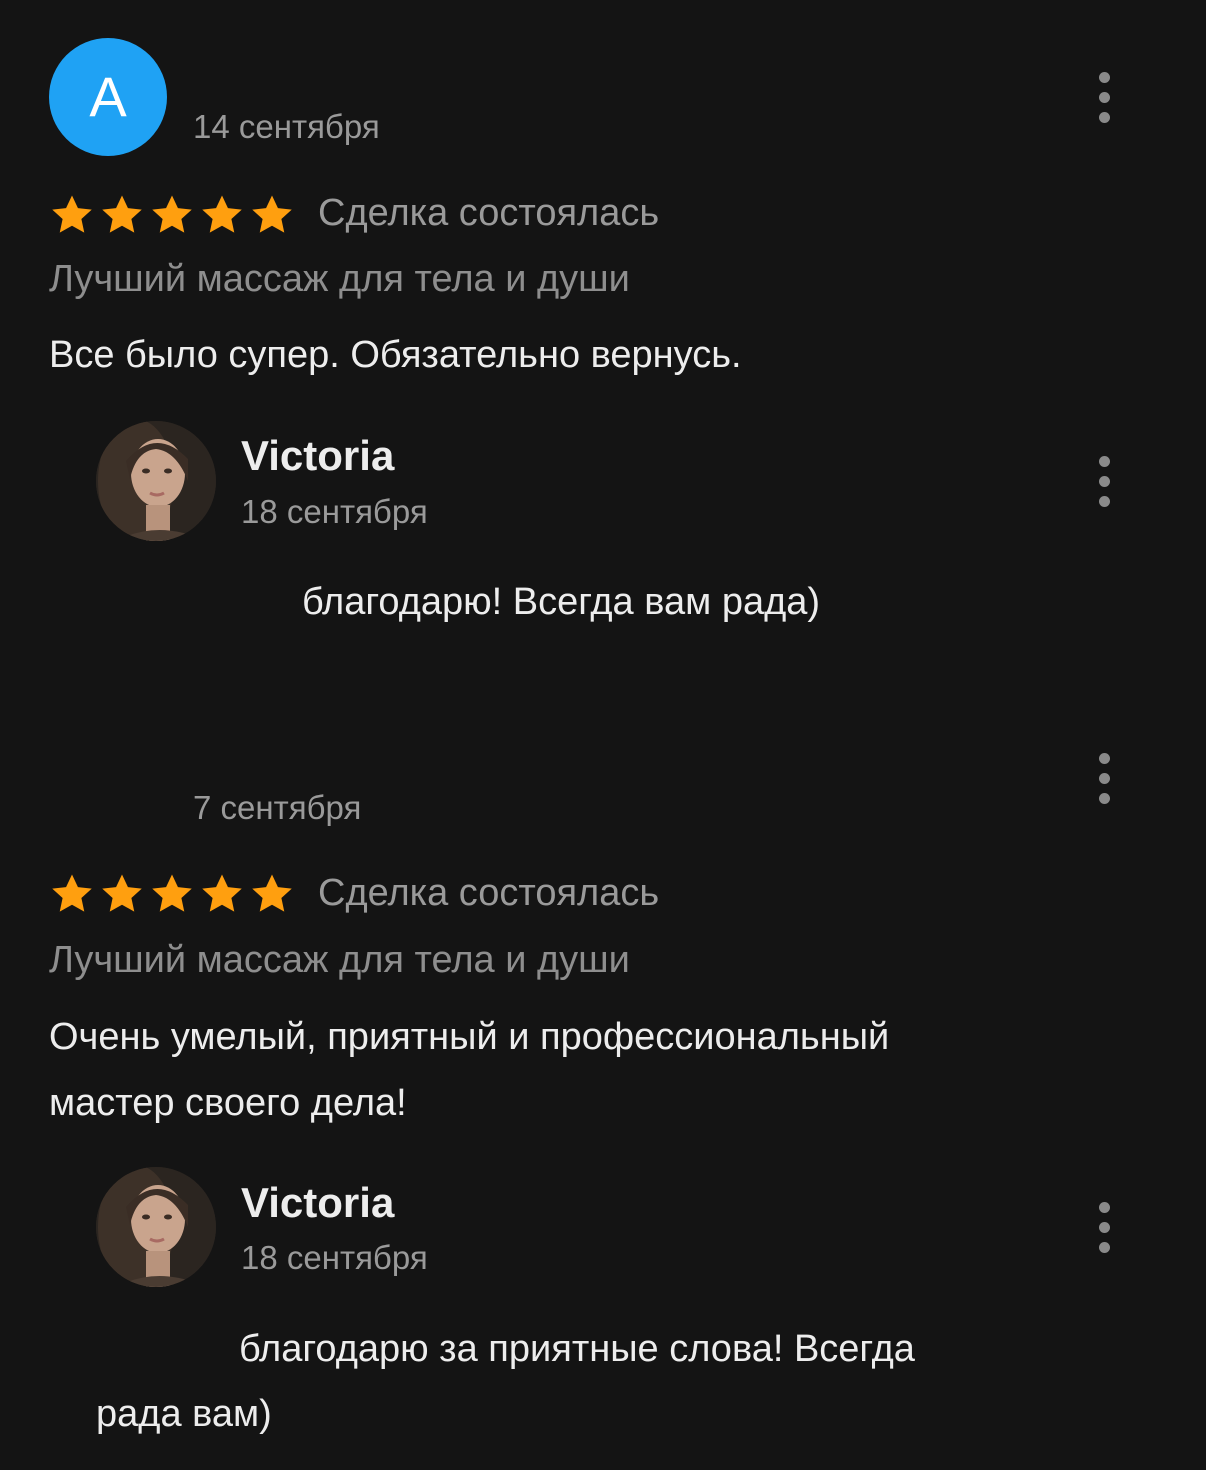  I want to click on reply-text-line: благодарю за приятные слова! Всегда, so click(577, 1349).